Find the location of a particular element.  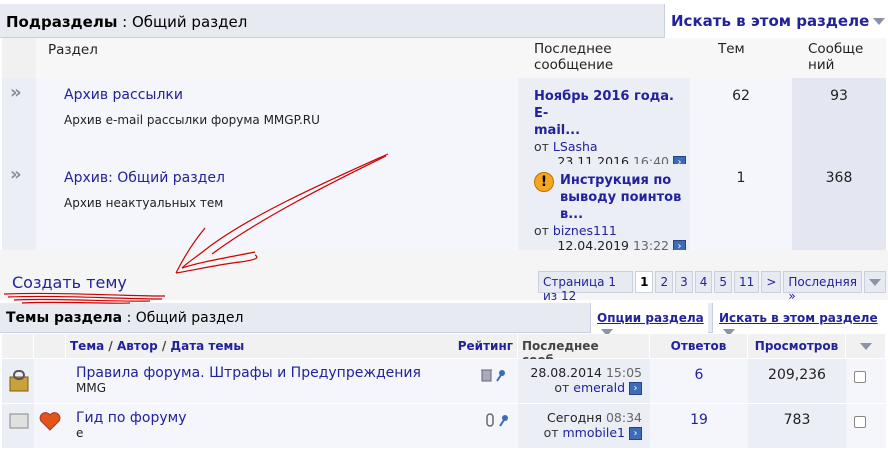

forum-posts-count: 368 is located at coordinates (839, 207).